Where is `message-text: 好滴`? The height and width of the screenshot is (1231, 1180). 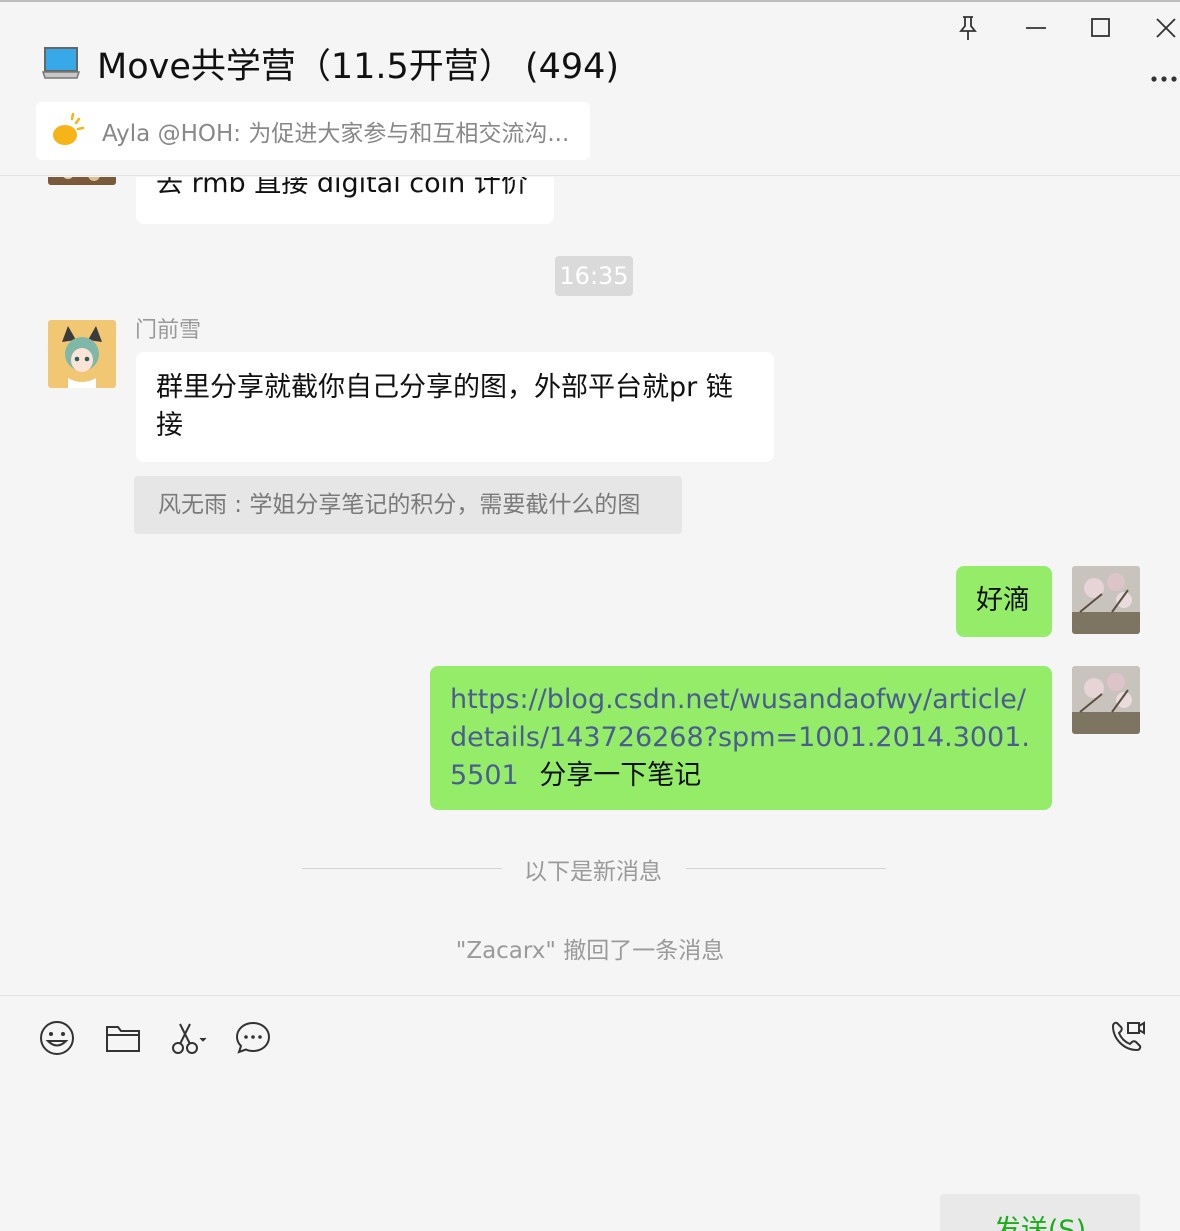
message-text: 好滴 is located at coordinates (1003, 600).